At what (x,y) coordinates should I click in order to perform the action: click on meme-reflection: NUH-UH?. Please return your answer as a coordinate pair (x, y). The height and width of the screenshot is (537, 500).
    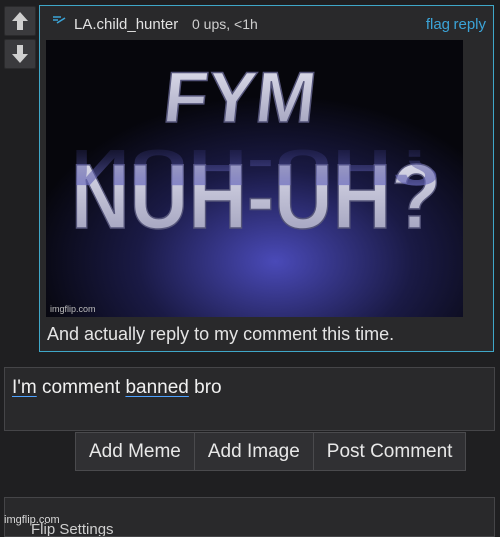
    Looking at the image, I should click on (256, 167).